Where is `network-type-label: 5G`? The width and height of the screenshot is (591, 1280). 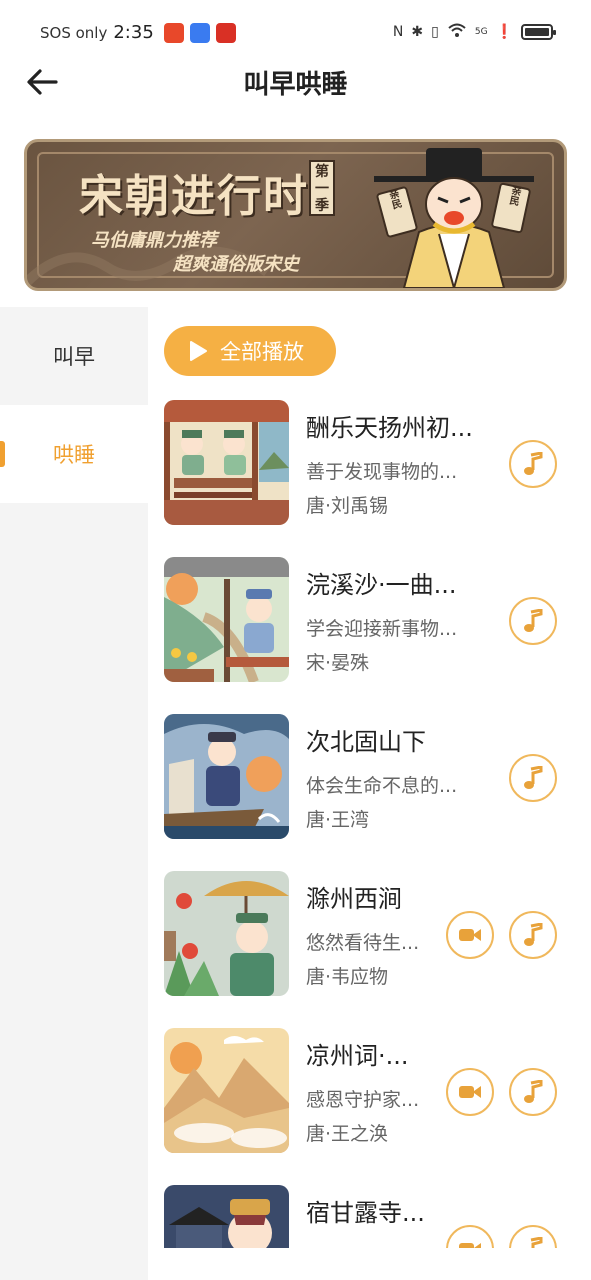 network-type-label: 5G is located at coordinates (481, 32).